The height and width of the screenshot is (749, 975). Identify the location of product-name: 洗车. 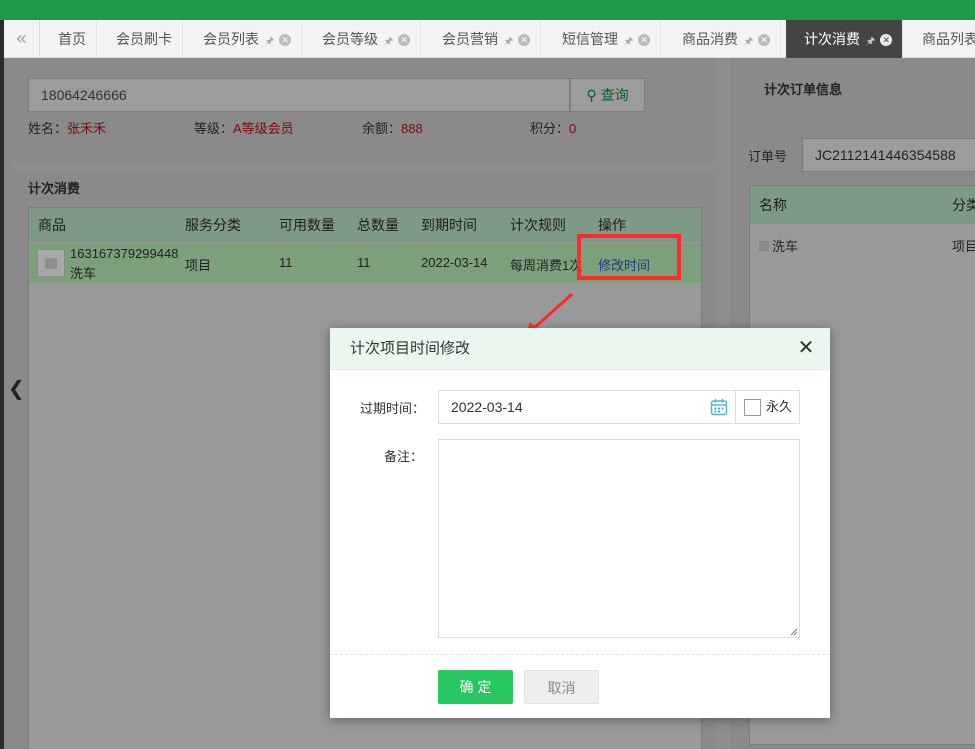
(83, 273).